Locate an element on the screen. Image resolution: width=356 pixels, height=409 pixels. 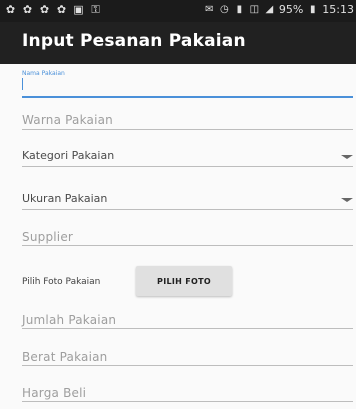
clock: 15:13 is located at coordinates (338, 9).